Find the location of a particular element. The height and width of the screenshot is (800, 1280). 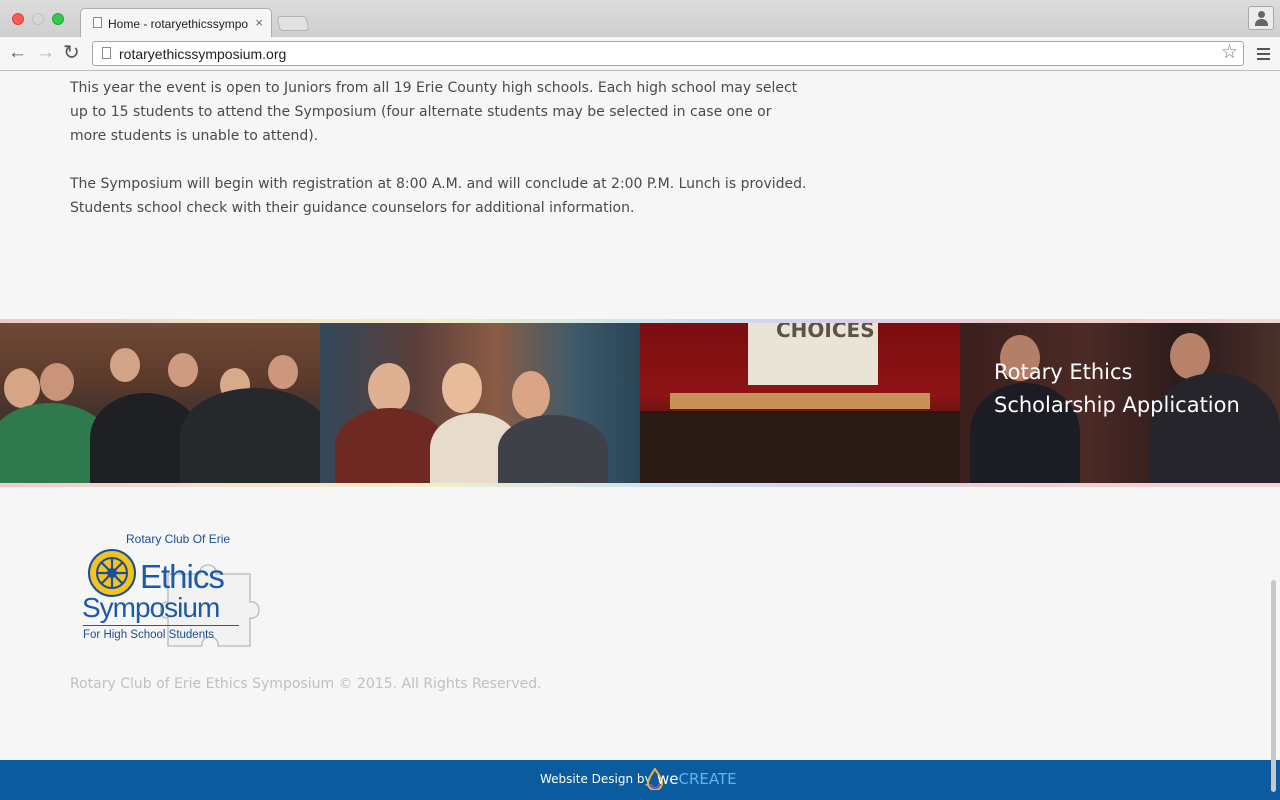

photo-auditorium: CHOICES is located at coordinates (800, 403).